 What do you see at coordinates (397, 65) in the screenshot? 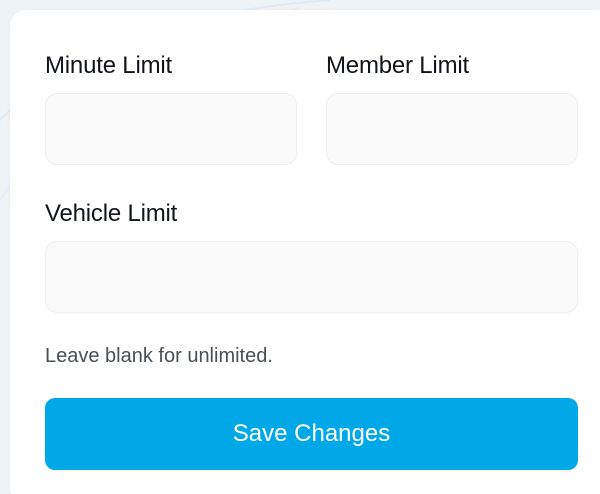
I see `member-limit-label: Member Limit` at bounding box center [397, 65].